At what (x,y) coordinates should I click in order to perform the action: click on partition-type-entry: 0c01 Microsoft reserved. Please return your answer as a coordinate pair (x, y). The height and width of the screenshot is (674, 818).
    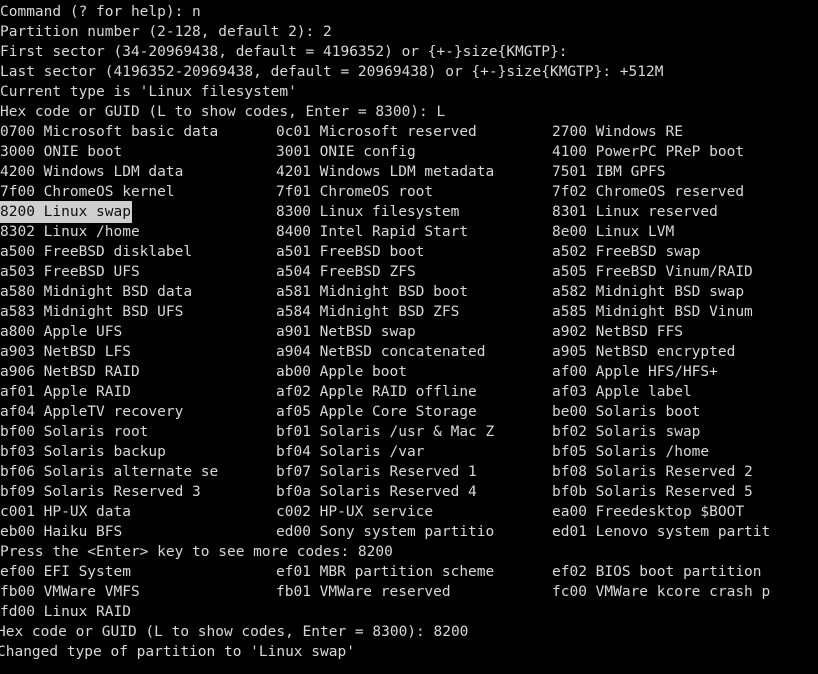
    Looking at the image, I should click on (376, 132).